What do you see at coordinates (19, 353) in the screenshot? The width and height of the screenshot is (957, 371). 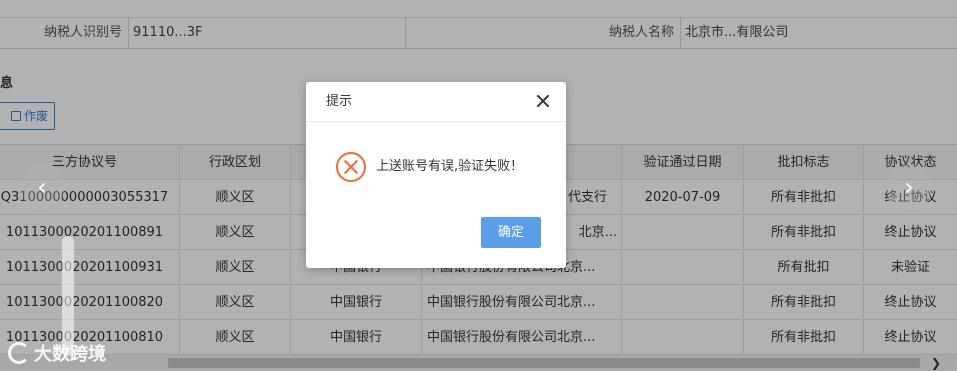 I see `watermark-logo-icon` at bounding box center [19, 353].